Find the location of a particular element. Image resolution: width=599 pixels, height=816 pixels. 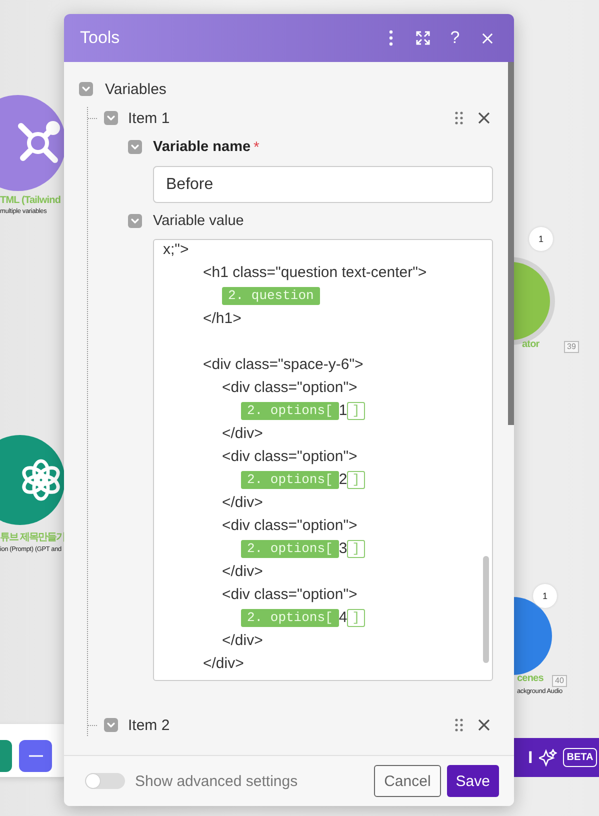

code-text: <div class="space-y-6"> is located at coordinates (283, 364).